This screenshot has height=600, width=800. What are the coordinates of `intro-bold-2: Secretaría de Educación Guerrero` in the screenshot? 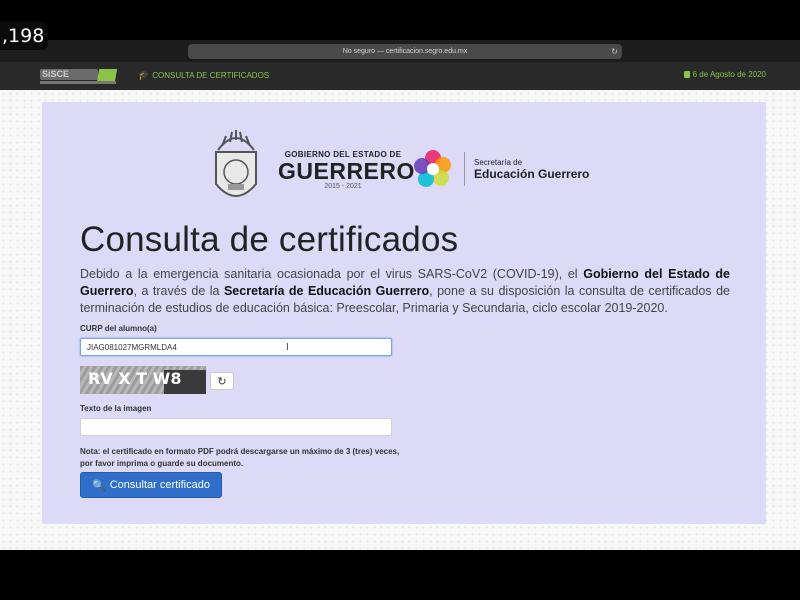 It's located at (326, 291).